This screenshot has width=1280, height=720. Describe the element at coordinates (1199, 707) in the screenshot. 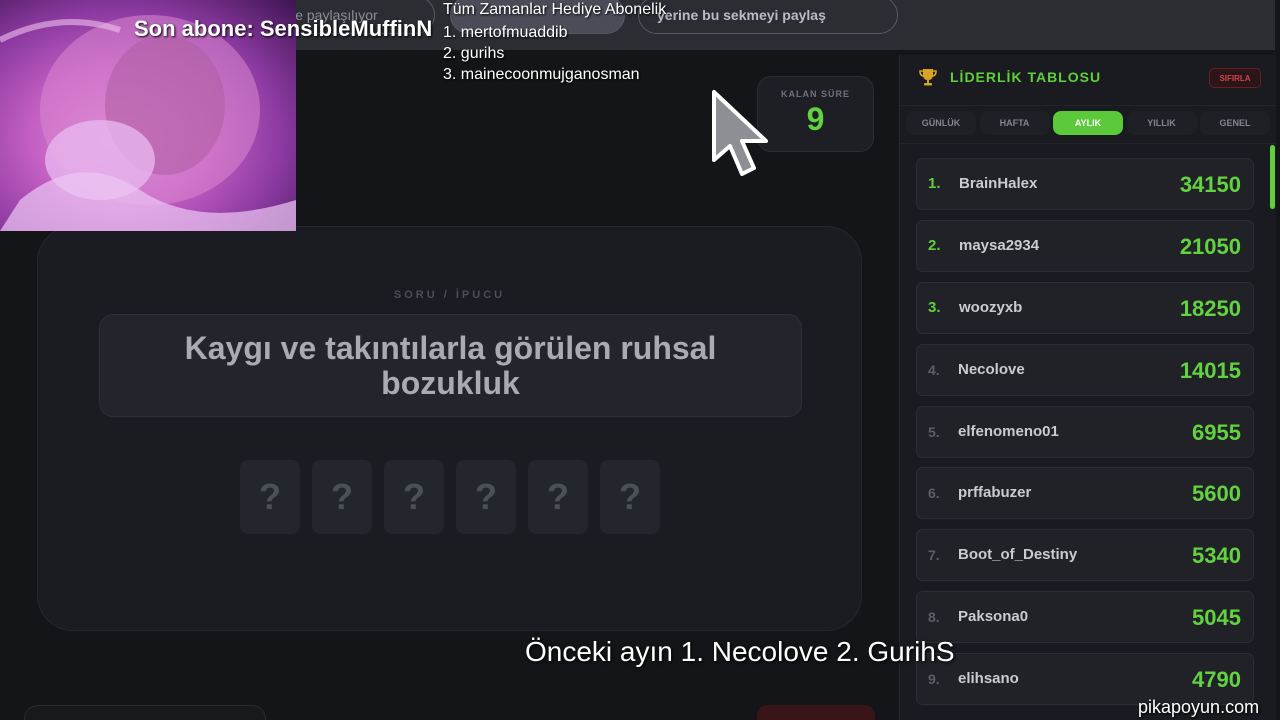

I see `watermark: pikapoyun.com` at that location.